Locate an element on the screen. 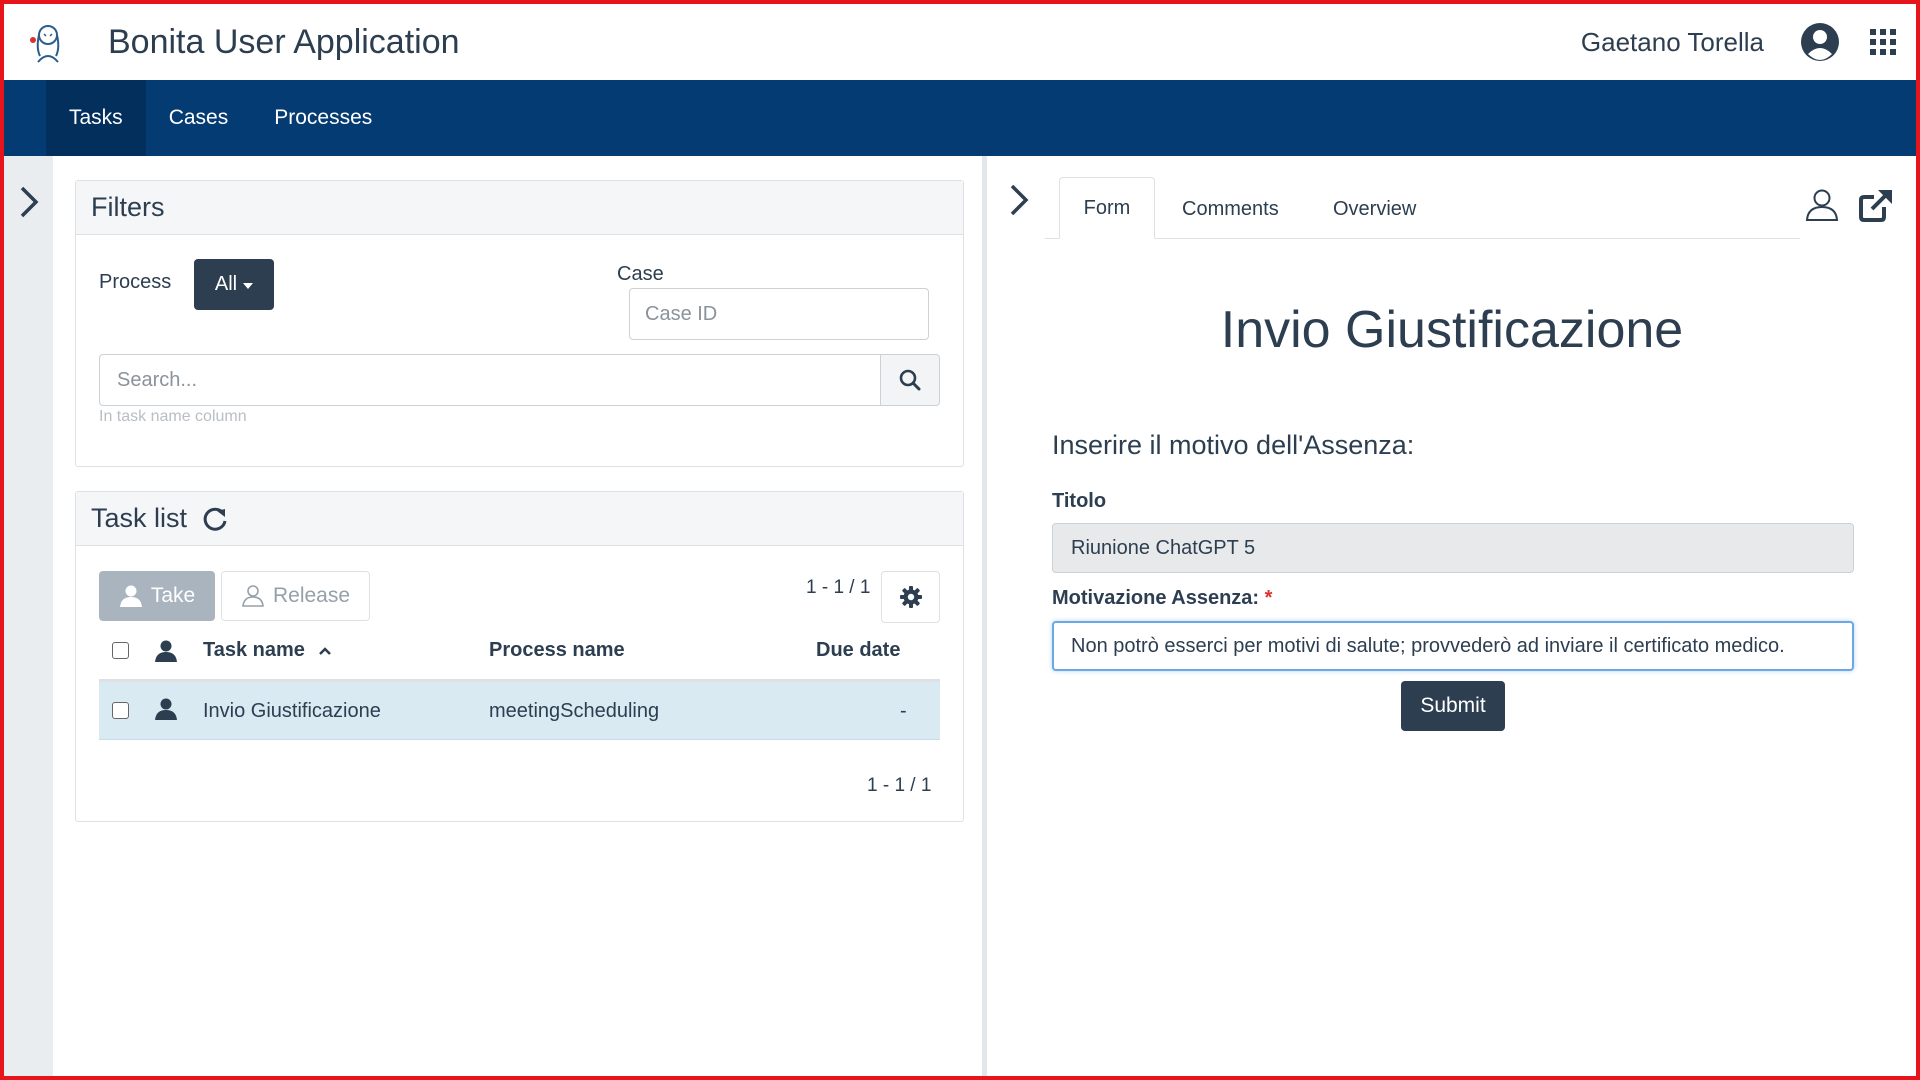 This screenshot has width=1920, height=1080. process-filter-value: All is located at coordinates (226, 284).